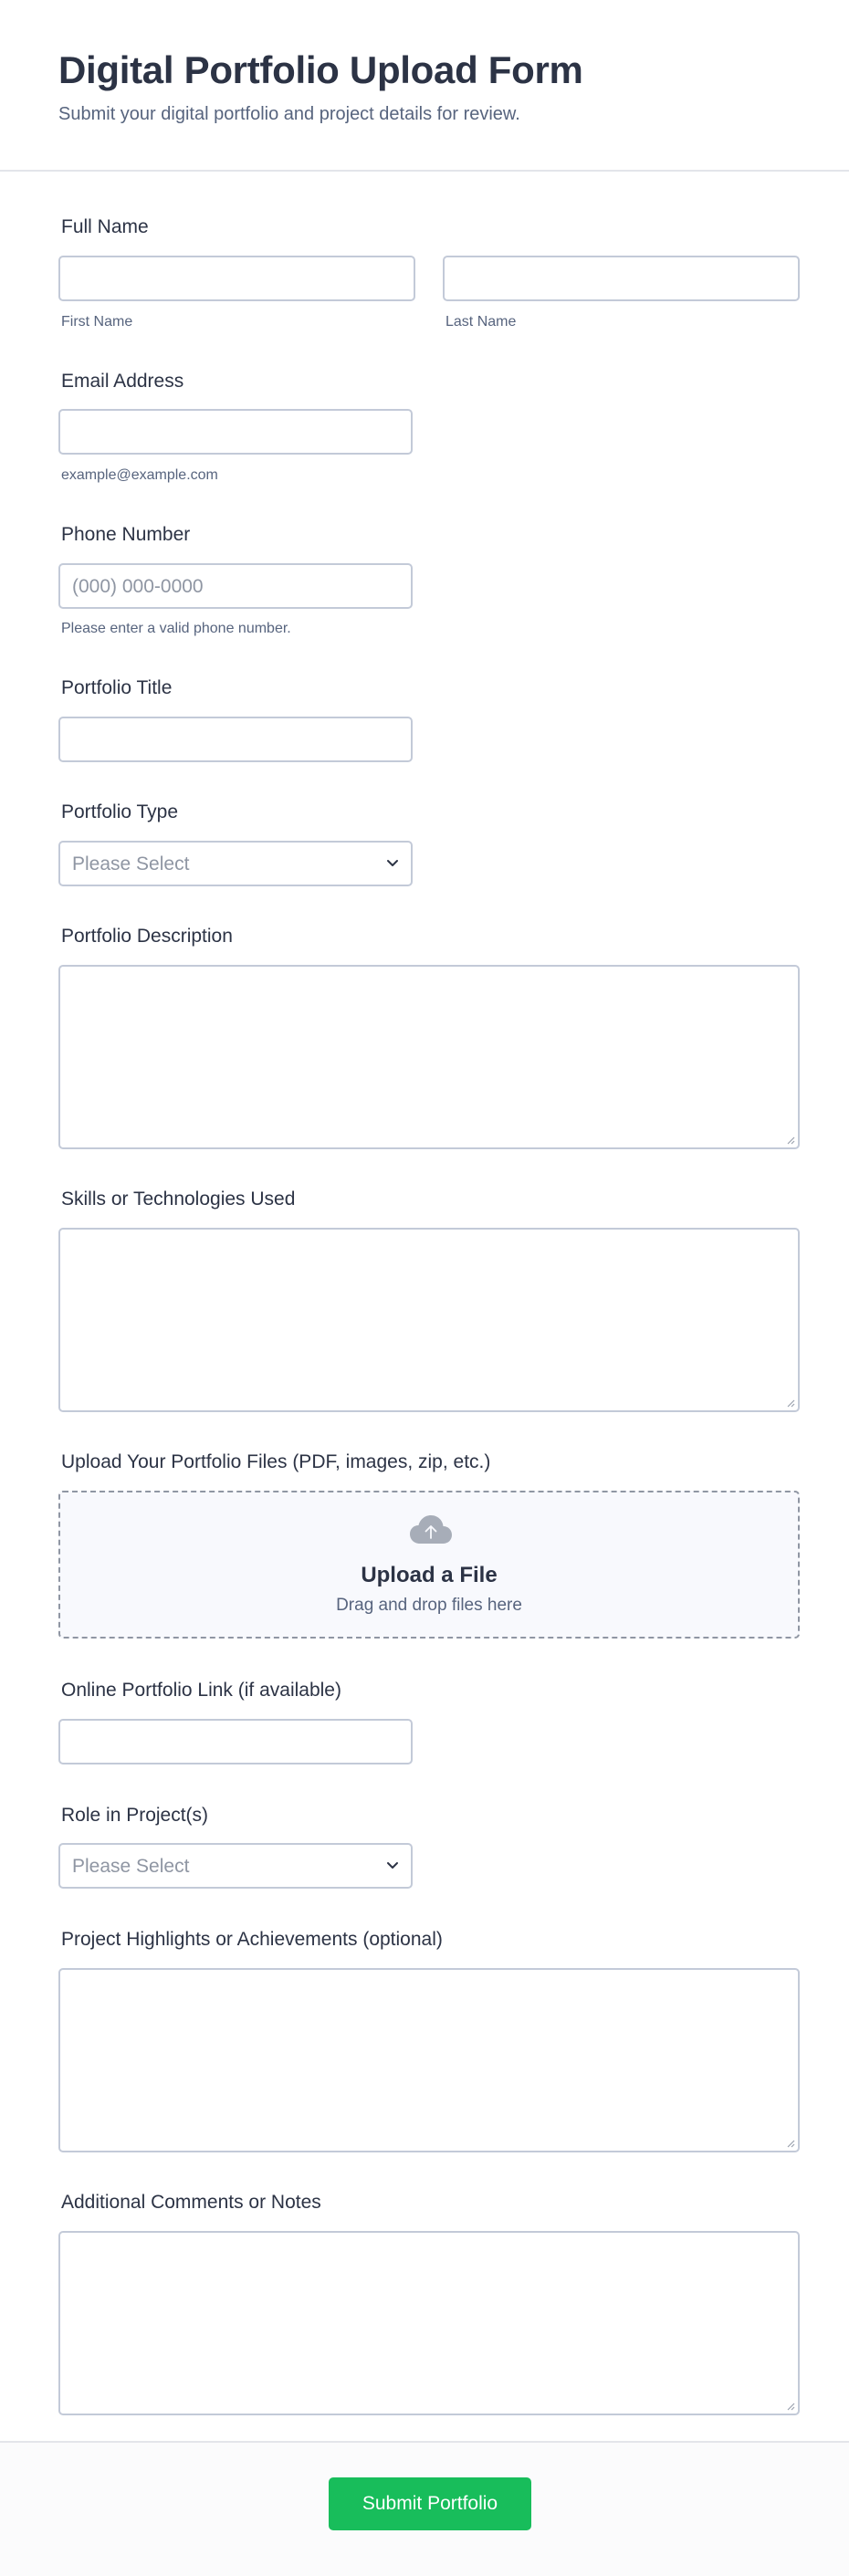 The height and width of the screenshot is (2576, 849). What do you see at coordinates (429, 1605) in the screenshot?
I see `upload-hint: Drag and drop files here` at bounding box center [429, 1605].